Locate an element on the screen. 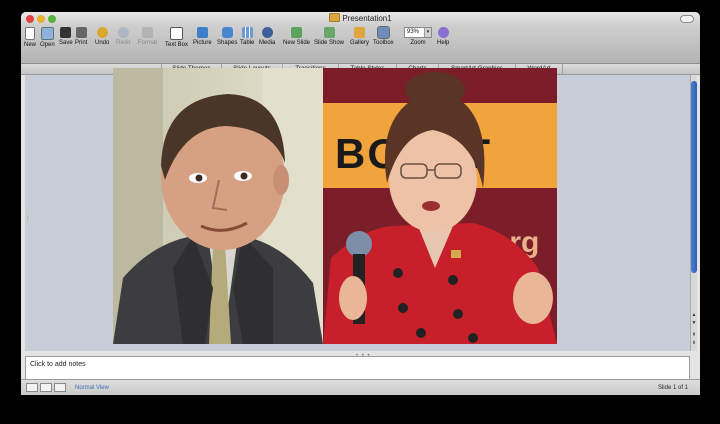 The height and width of the screenshot is (424, 720). new-slide-icon is located at coordinates (296, 32).